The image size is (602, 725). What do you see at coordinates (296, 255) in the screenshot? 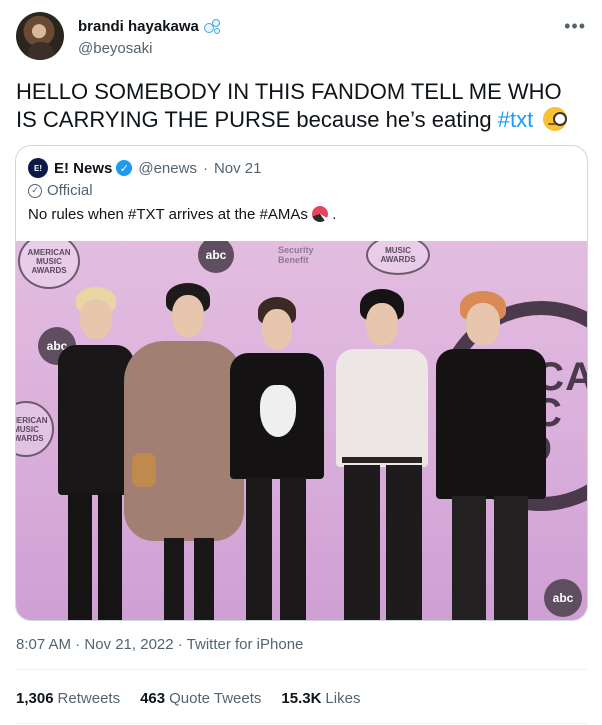
I see `wall-sponsor-text: Security Benefit` at bounding box center [296, 255].